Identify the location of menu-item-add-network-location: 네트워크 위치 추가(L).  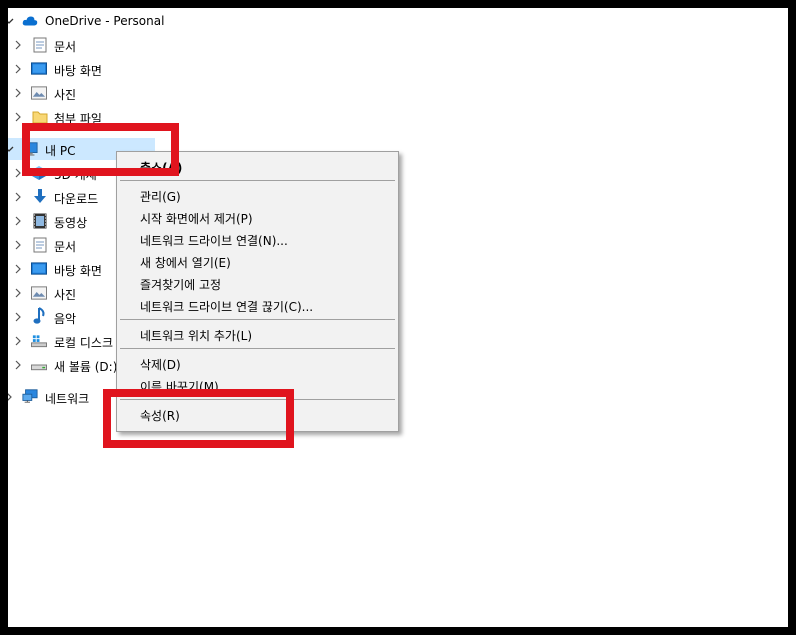
(257, 334).